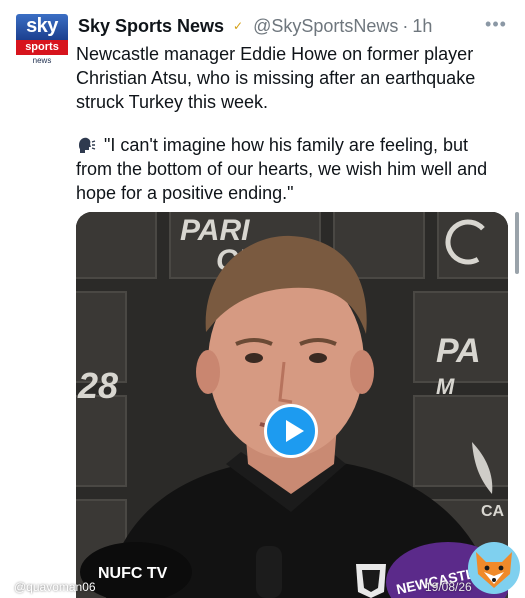 Image resolution: width=525 pixels, height=598 pixels. I want to click on play-button, so click(291, 431).